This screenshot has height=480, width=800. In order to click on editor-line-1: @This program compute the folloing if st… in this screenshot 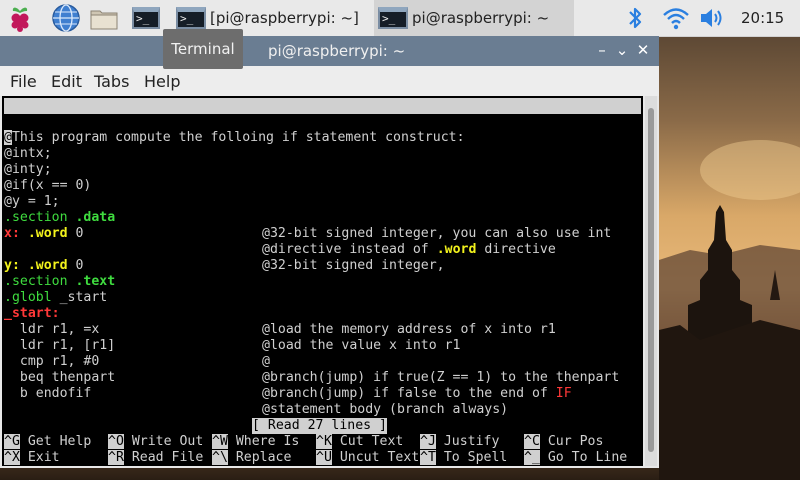, I will do `click(234, 137)`.